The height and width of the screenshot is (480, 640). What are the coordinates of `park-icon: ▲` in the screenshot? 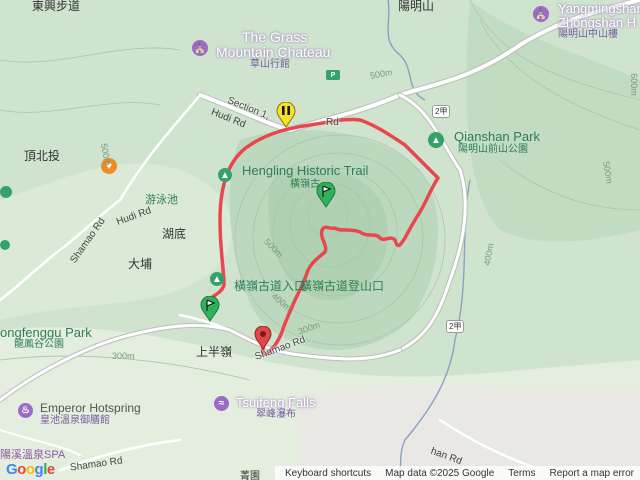 It's located at (436, 140).